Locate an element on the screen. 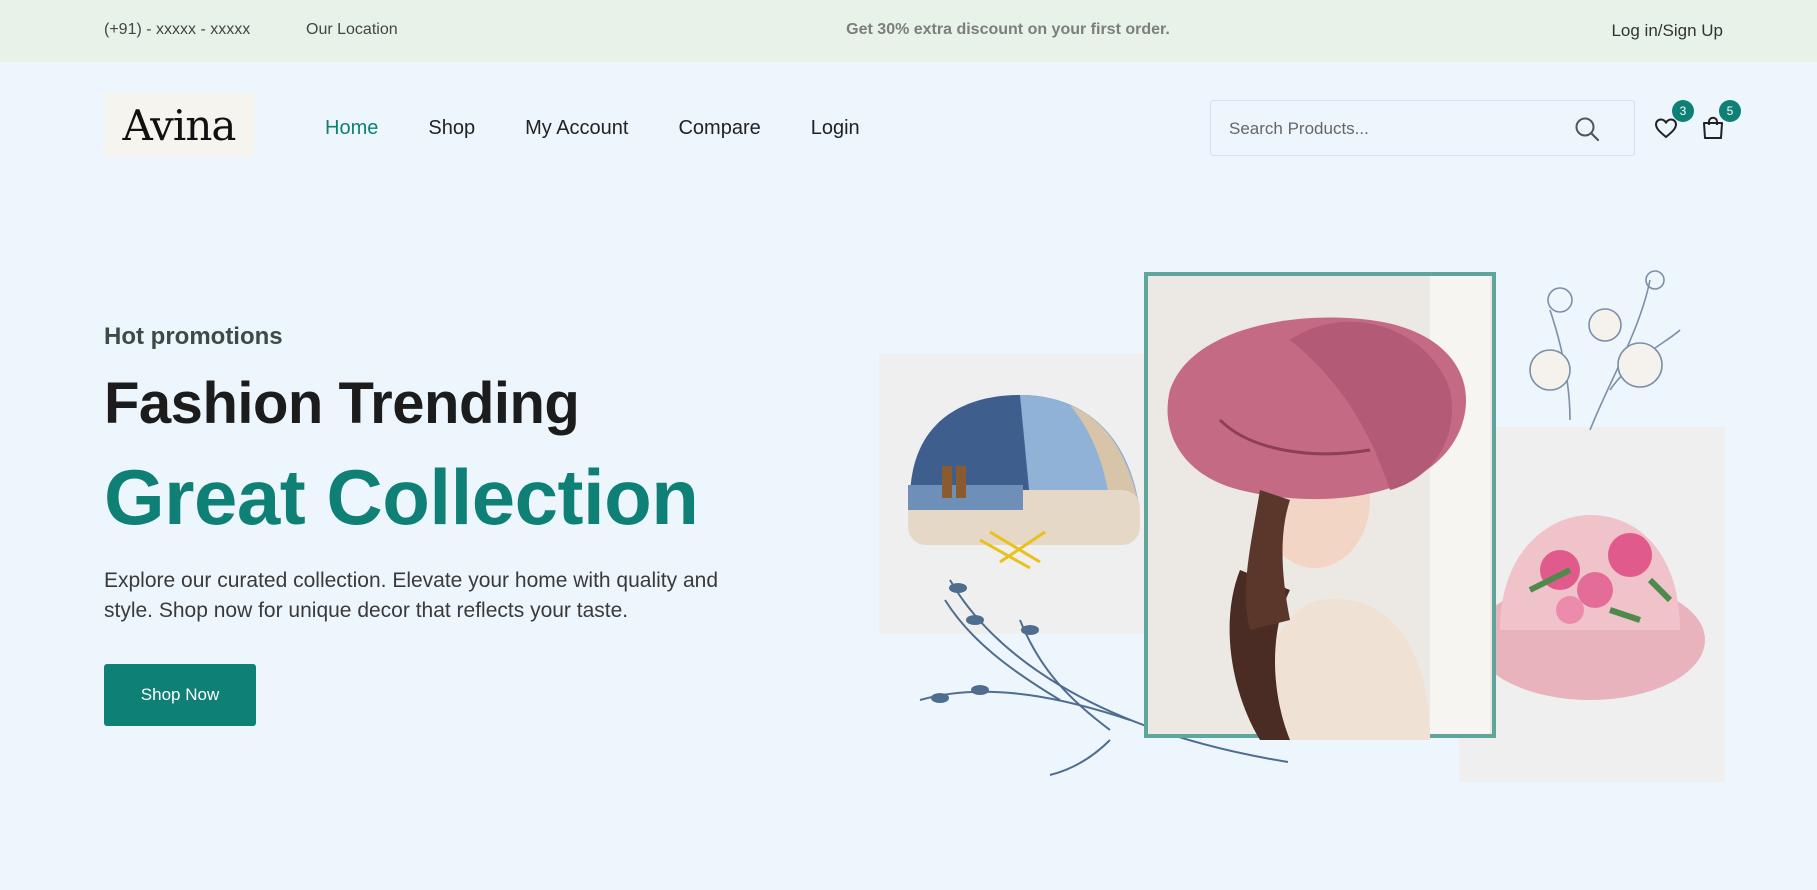 The height and width of the screenshot is (890, 1817). main-nav: Home Shop My Account Compare Login is located at coordinates (592, 128).